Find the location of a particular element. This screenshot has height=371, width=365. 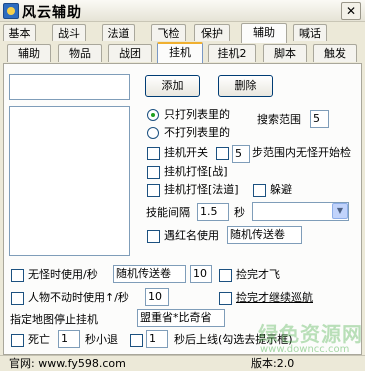

monster-name-input is located at coordinates (69, 87).